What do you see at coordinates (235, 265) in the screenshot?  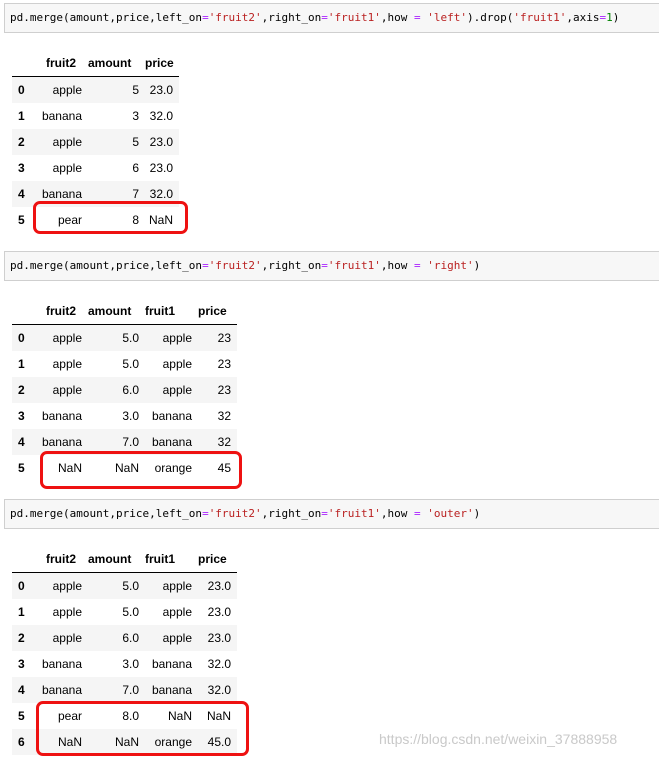 I see `code-token: 'fruit2'` at bounding box center [235, 265].